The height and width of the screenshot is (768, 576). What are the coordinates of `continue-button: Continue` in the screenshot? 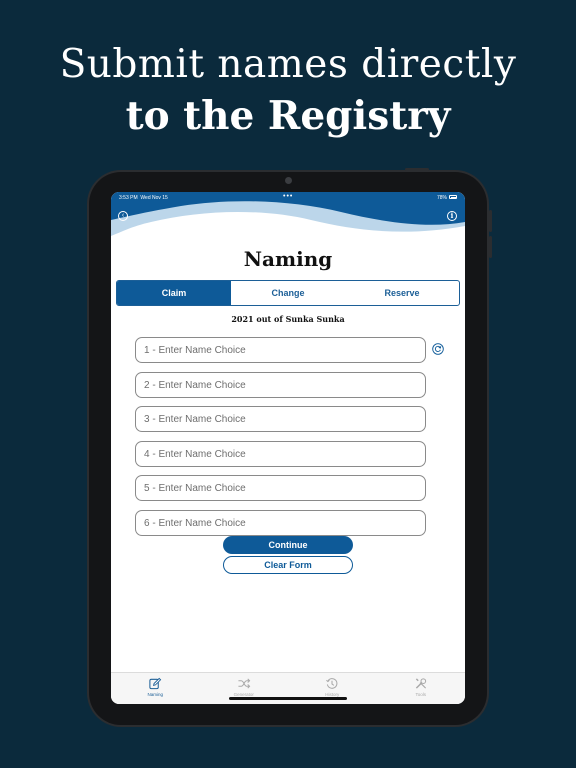 It's located at (288, 545).